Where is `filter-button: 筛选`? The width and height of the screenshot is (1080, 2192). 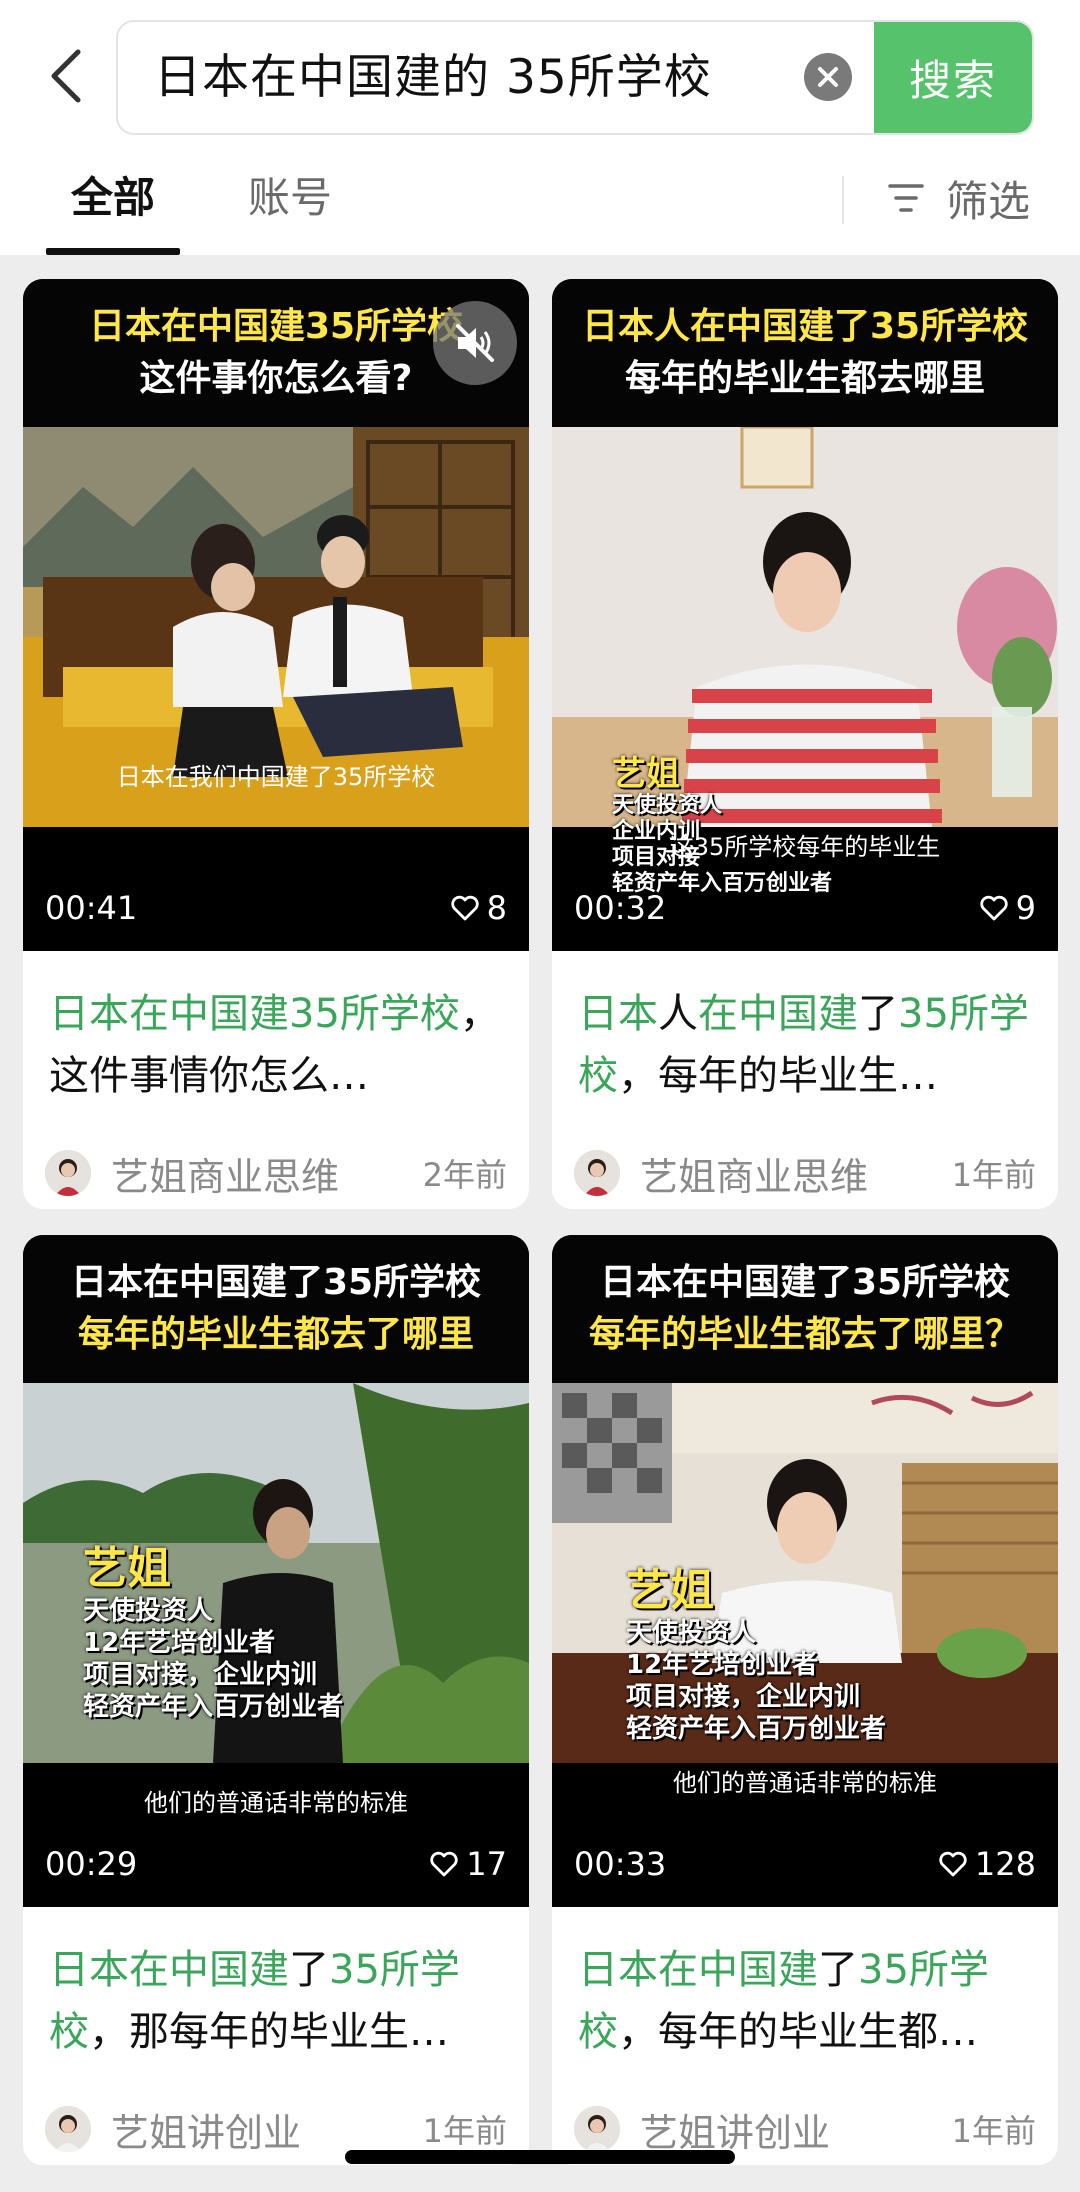
filter-button: 筛选 is located at coordinates (958, 198).